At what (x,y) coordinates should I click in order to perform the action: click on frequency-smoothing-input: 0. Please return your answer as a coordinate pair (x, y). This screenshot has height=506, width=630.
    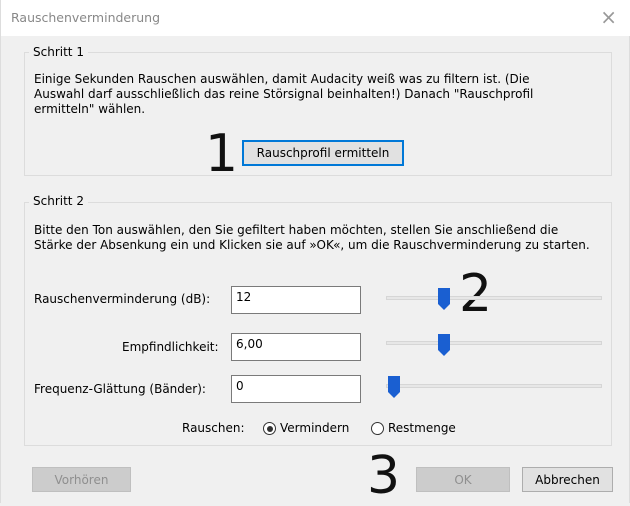
    Looking at the image, I should click on (296, 389).